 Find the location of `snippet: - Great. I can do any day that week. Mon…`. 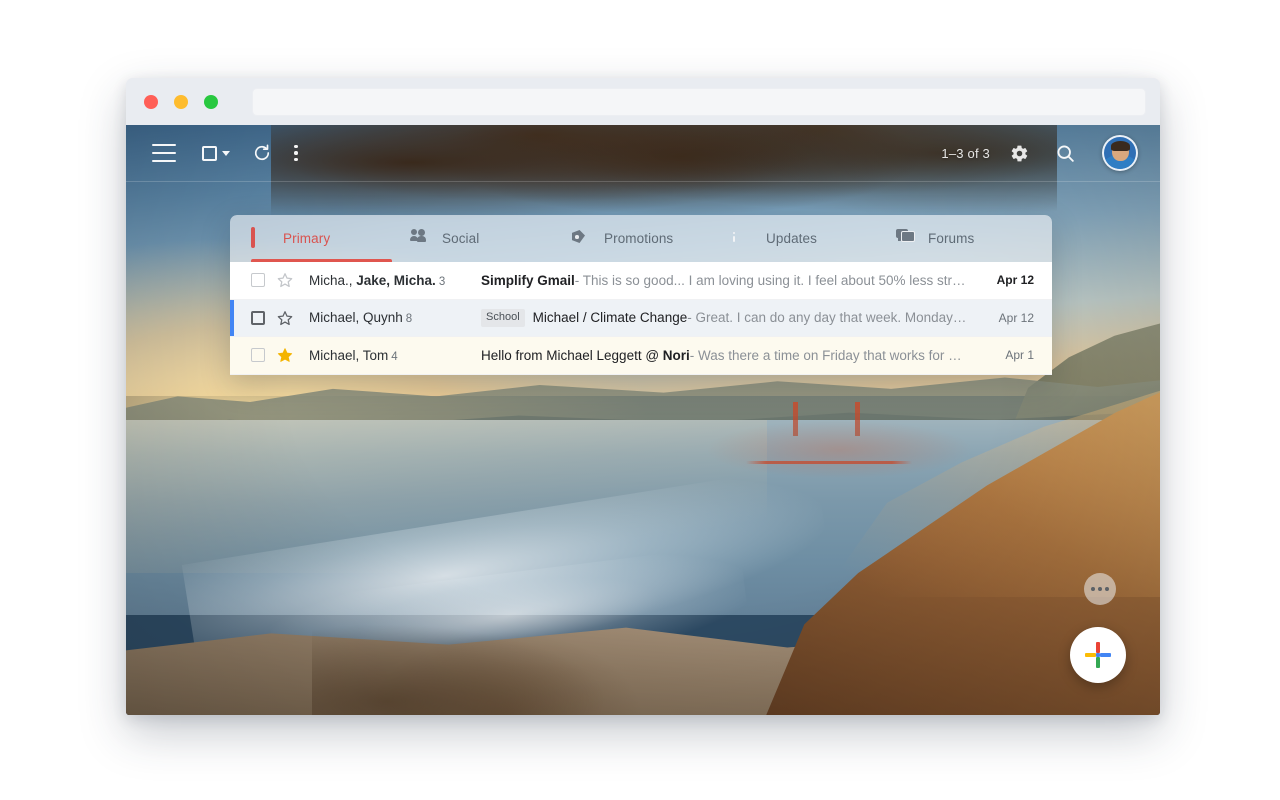

snippet: - Great. I can do any day that week. Mon… is located at coordinates (827, 318).